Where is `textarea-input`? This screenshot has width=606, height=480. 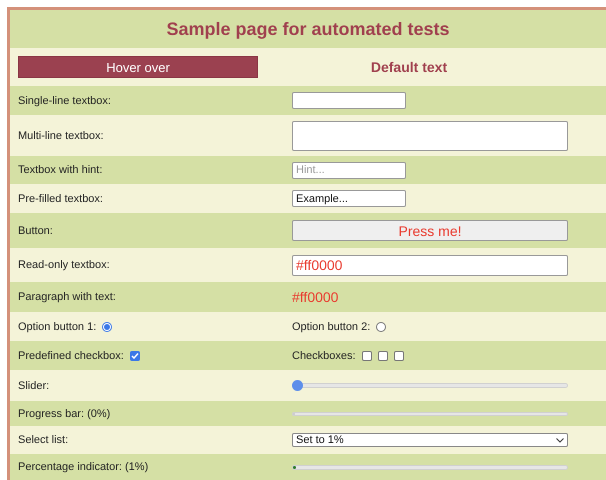
textarea-input is located at coordinates (430, 135).